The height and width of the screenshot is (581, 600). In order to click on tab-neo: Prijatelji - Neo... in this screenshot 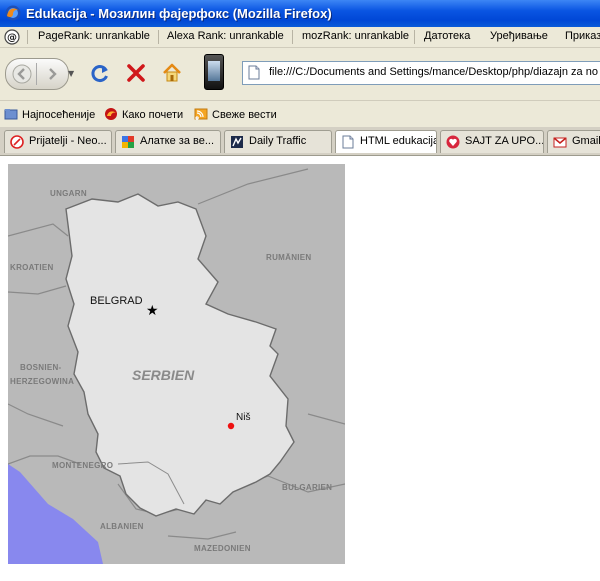, I will do `click(58, 141)`.